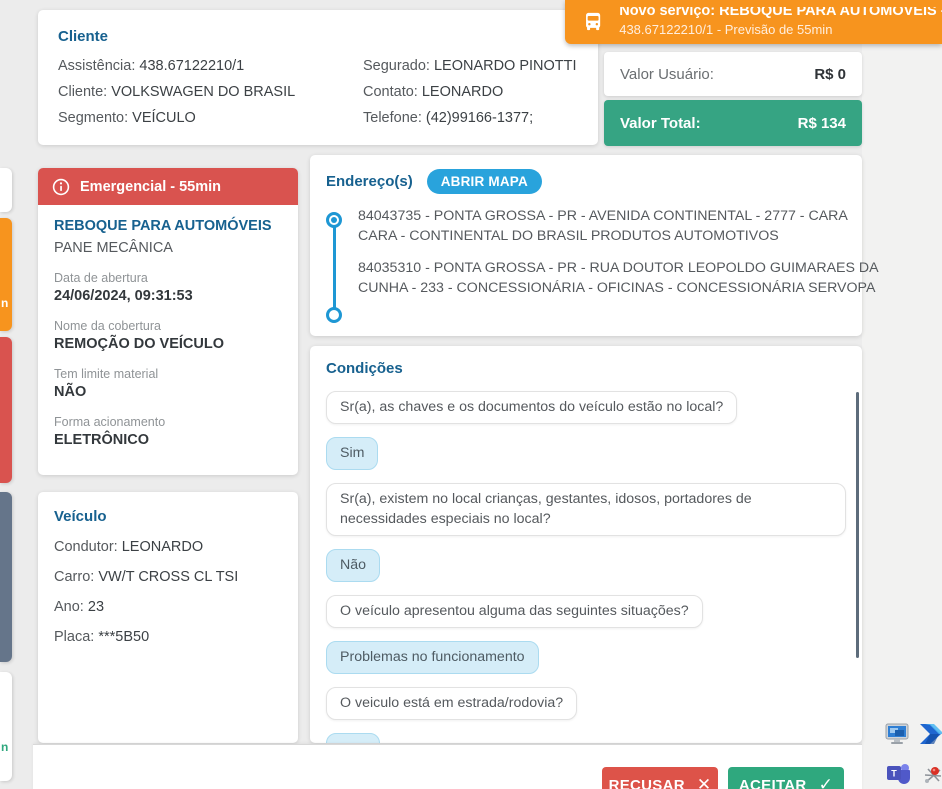 The height and width of the screenshot is (789, 942). I want to click on accept-label: ACEITAR, so click(772, 782).